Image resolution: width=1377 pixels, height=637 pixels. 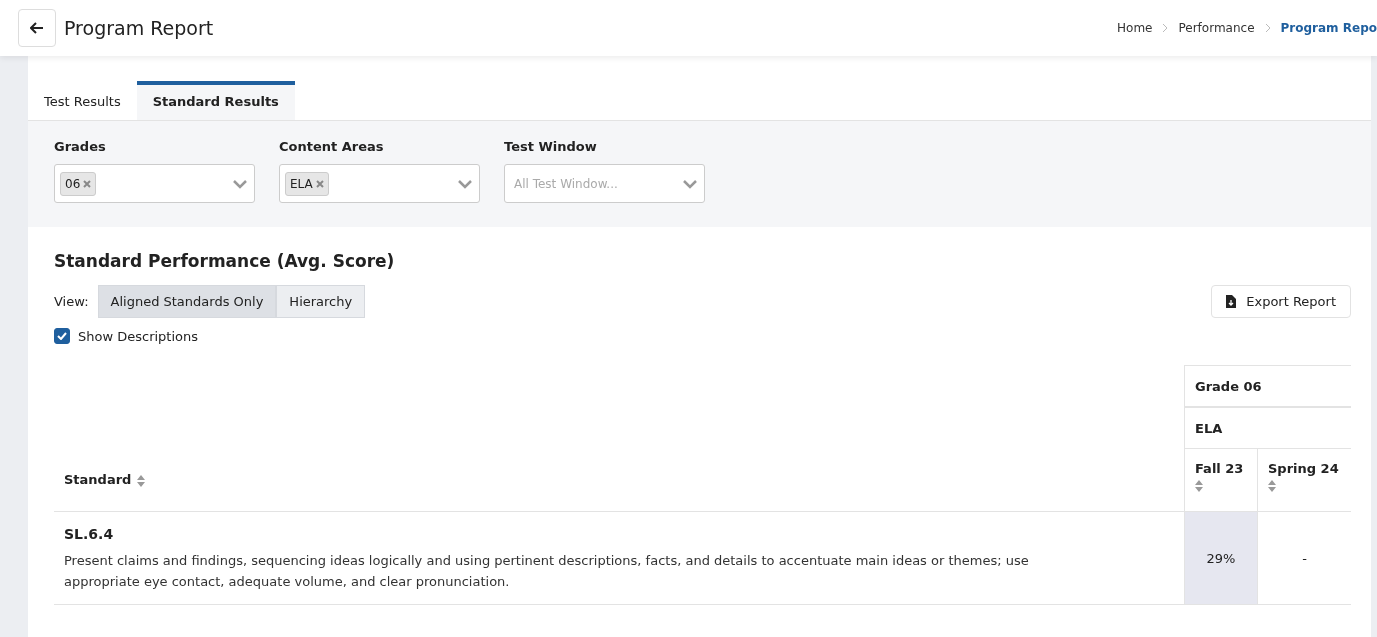 What do you see at coordinates (215, 100) in the screenshot?
I see `tab: Standard Results` at bounding box center [215, 100].